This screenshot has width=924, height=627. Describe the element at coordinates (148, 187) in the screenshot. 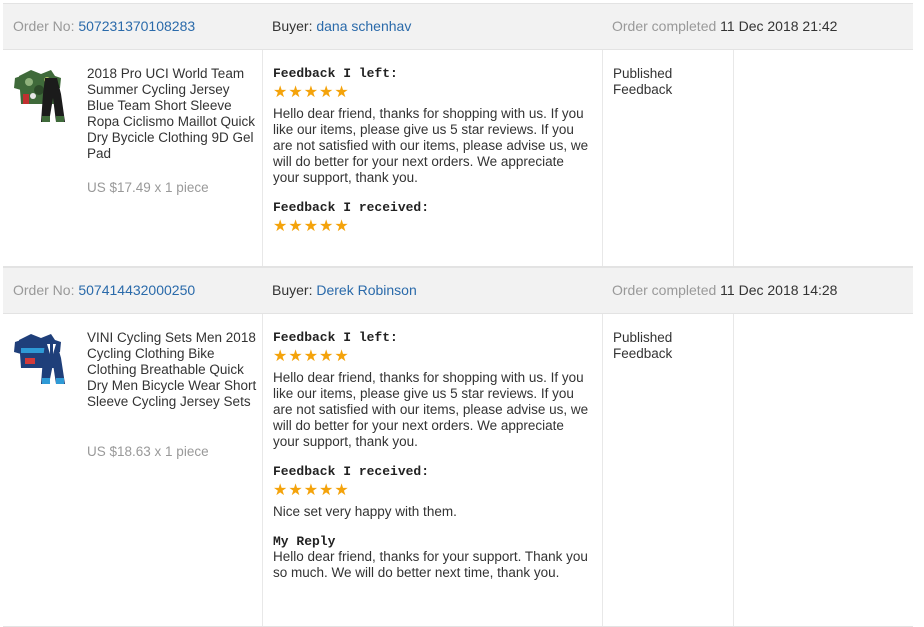

I see `product-price: US $17.49 x 1 piece` at that location.